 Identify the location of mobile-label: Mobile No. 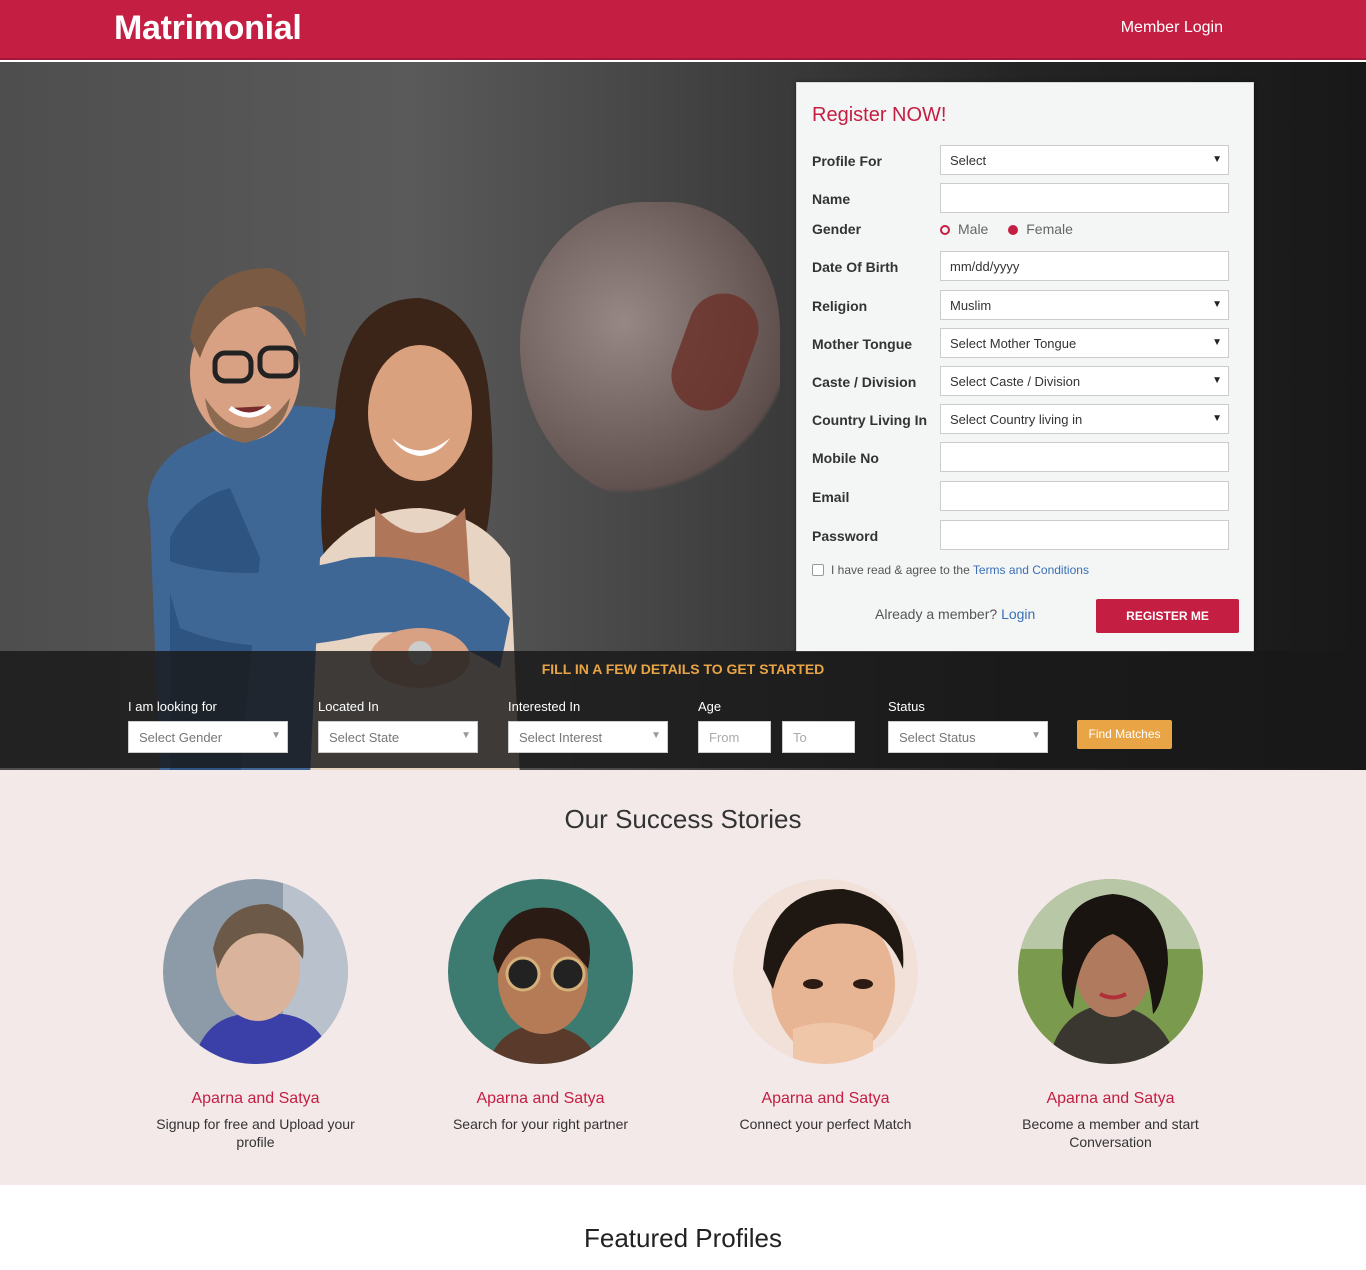
(845, 458).